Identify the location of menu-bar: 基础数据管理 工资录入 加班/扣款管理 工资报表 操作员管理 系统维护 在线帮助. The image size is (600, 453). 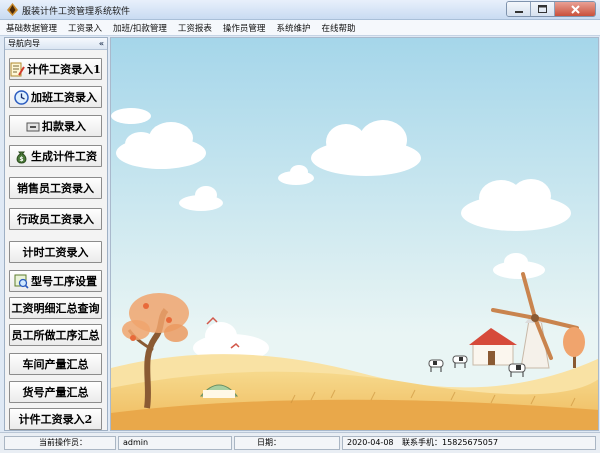
(300, 28).